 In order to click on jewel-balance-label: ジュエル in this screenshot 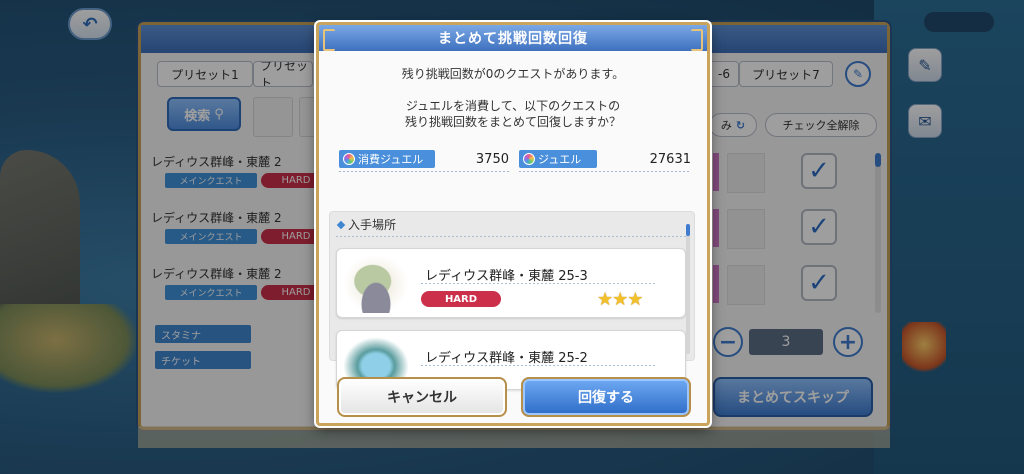, I will do `click(558, 159)`.